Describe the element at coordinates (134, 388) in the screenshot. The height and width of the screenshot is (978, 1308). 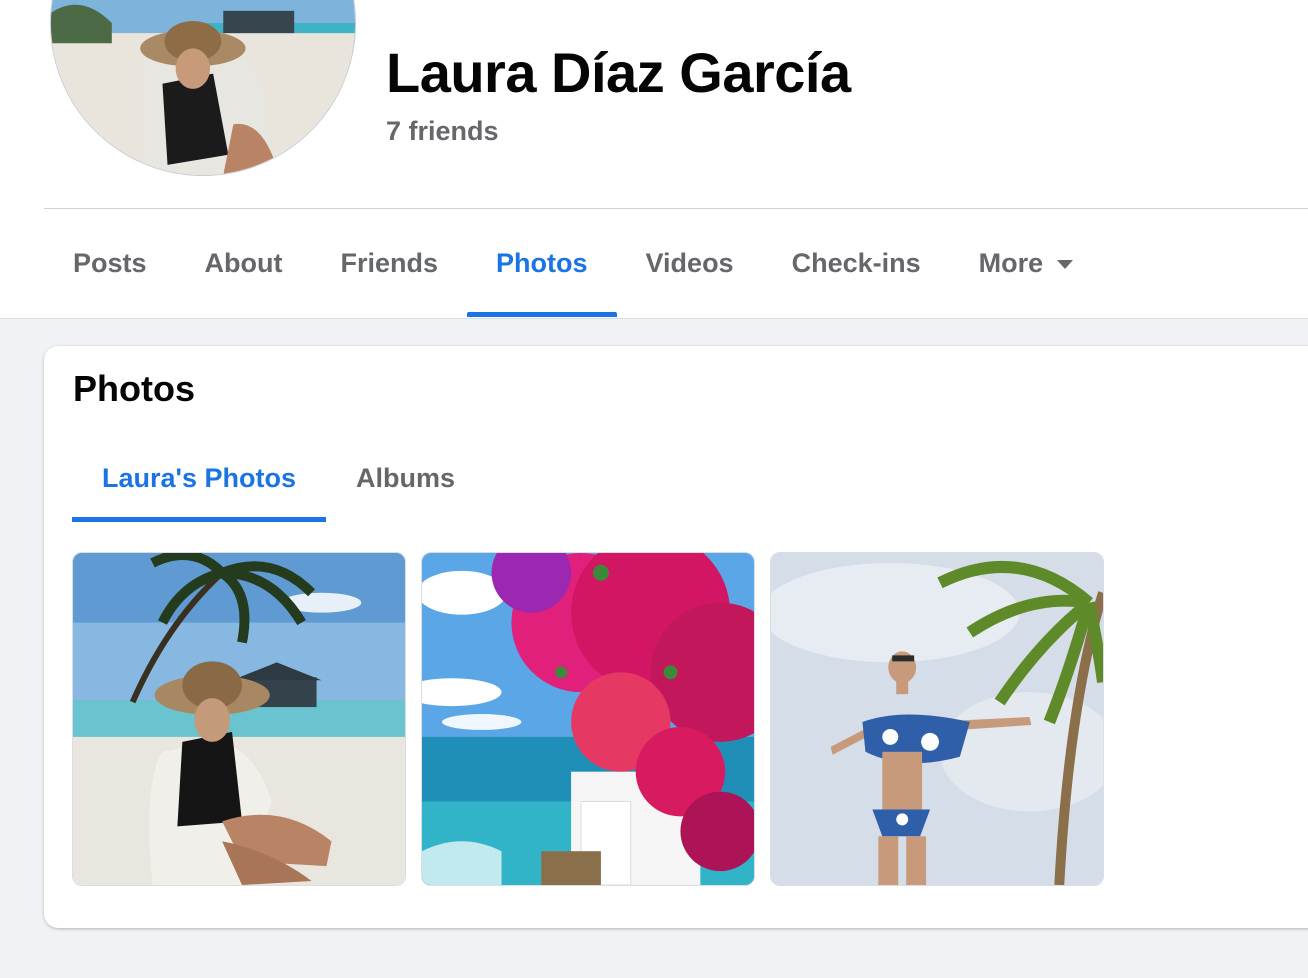
I see `photos-section-title: Photos` at that location.